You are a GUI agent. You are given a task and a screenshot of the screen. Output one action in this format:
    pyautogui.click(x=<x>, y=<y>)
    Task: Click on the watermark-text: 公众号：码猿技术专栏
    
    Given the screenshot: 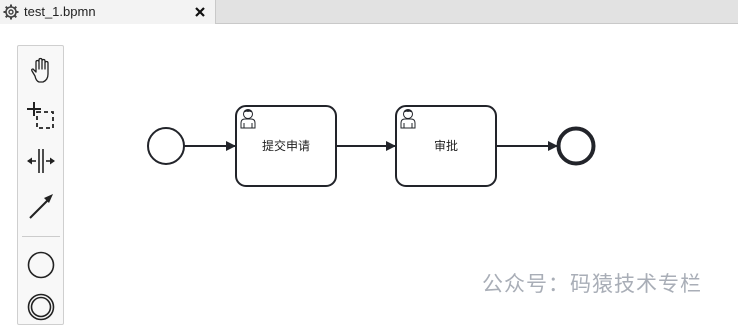 What is the action you would take?
    pyautogui.click(x=592, y=284)
    